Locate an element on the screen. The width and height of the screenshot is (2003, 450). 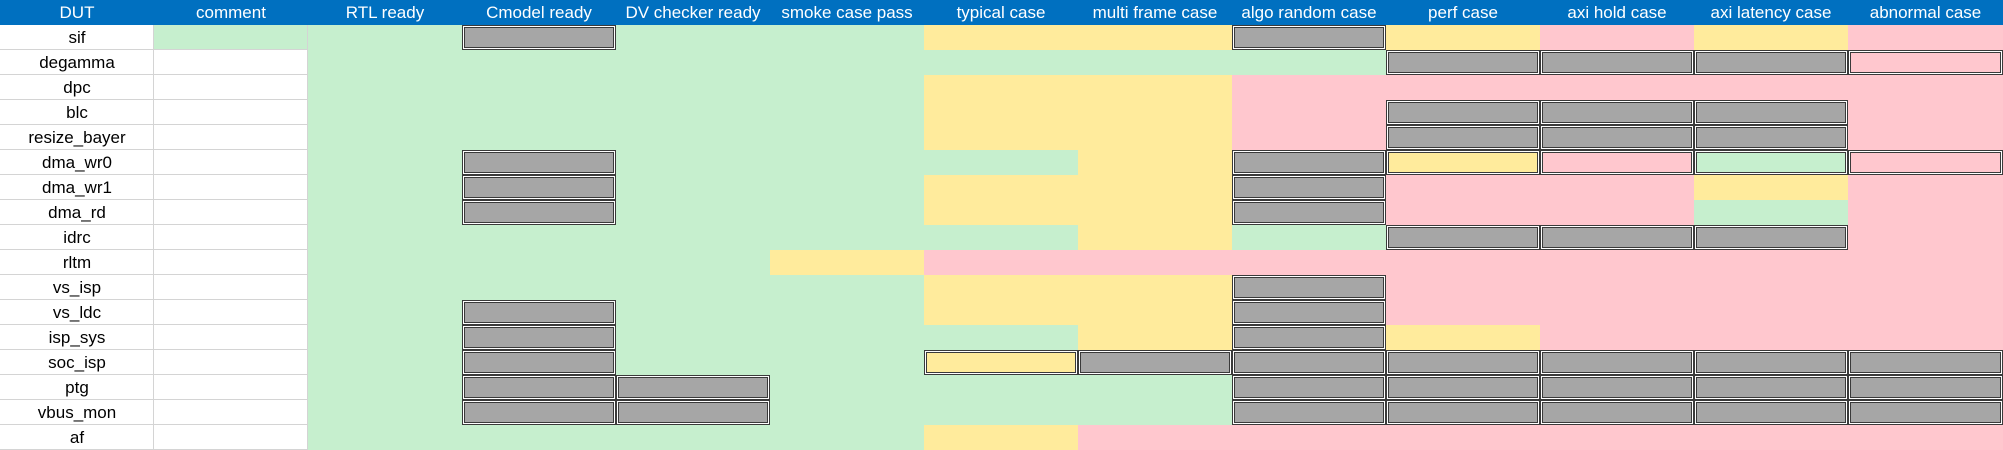
dut-name-cell: sif is located at coordinates (77, 37).